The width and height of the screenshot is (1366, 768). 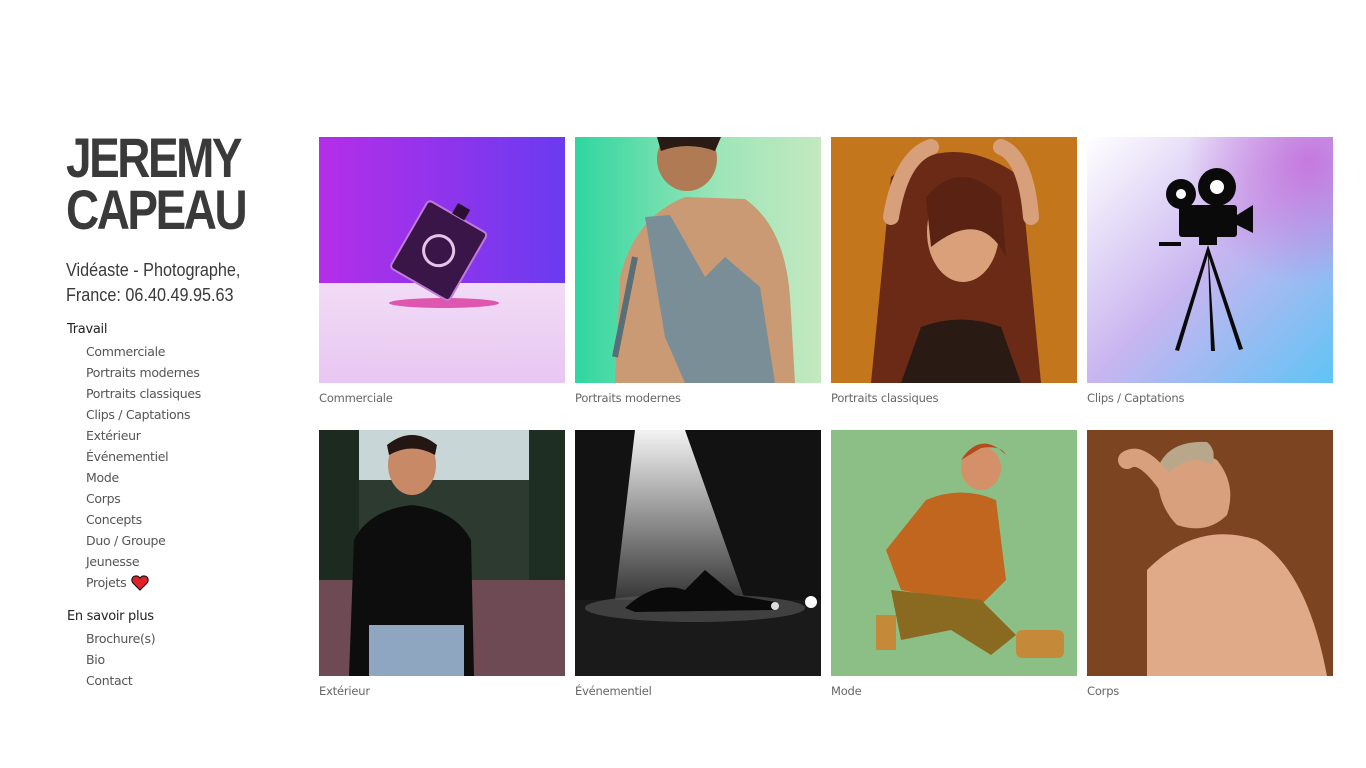 What do you see at coordinates (191, 477) in the screenshot?
I see `nav-item-mode: Mode` at bounding box center [191, 477].